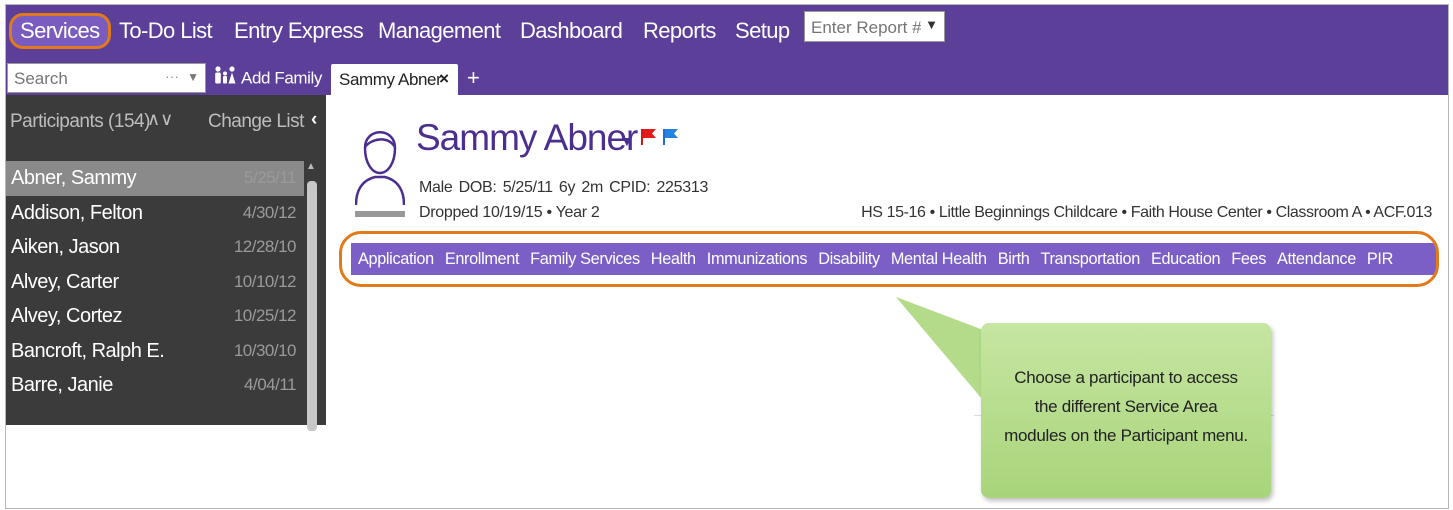  What do you see at coordinates (270, 177) in the screenshot?
I see `participant-dob: 5/25/11` at bounding box center [270, 177].